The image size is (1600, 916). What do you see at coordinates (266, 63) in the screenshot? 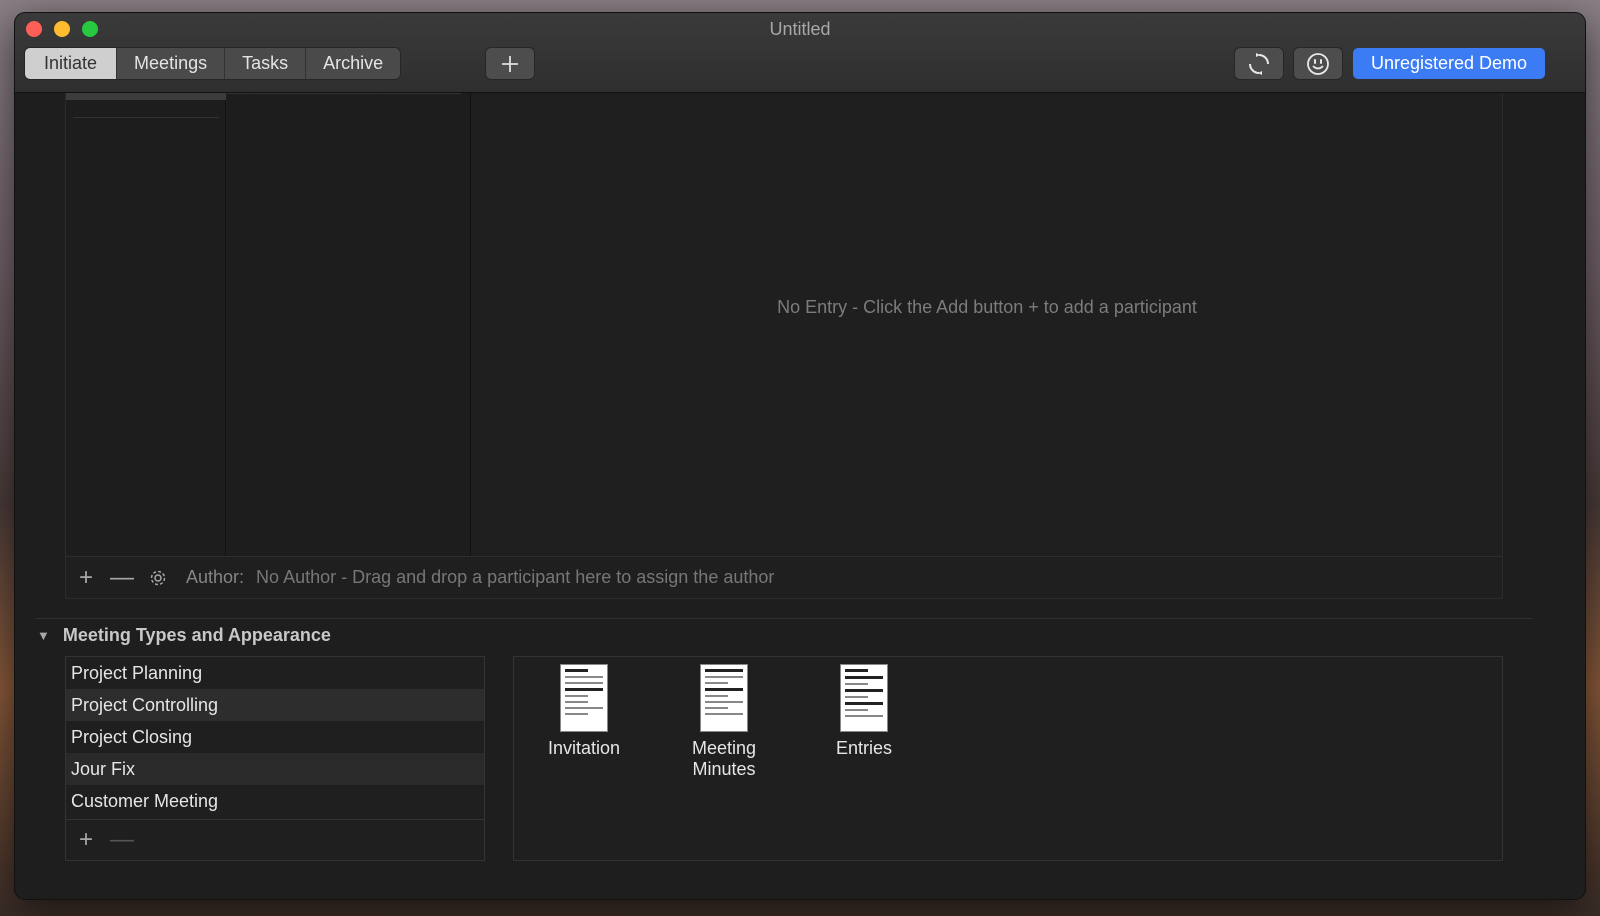
I see `tab-tasks: Tasks` at bounding box center [266, 63].